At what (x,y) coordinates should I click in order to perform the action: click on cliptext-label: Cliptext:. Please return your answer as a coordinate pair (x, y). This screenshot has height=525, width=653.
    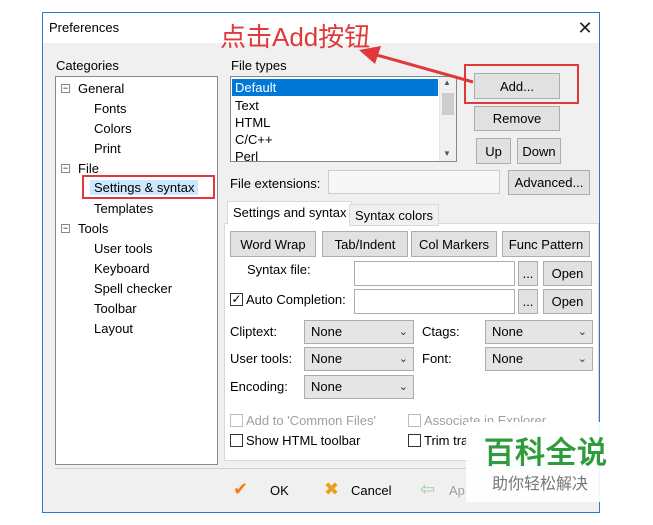
    Looking at the image, I should click on (253, 331).